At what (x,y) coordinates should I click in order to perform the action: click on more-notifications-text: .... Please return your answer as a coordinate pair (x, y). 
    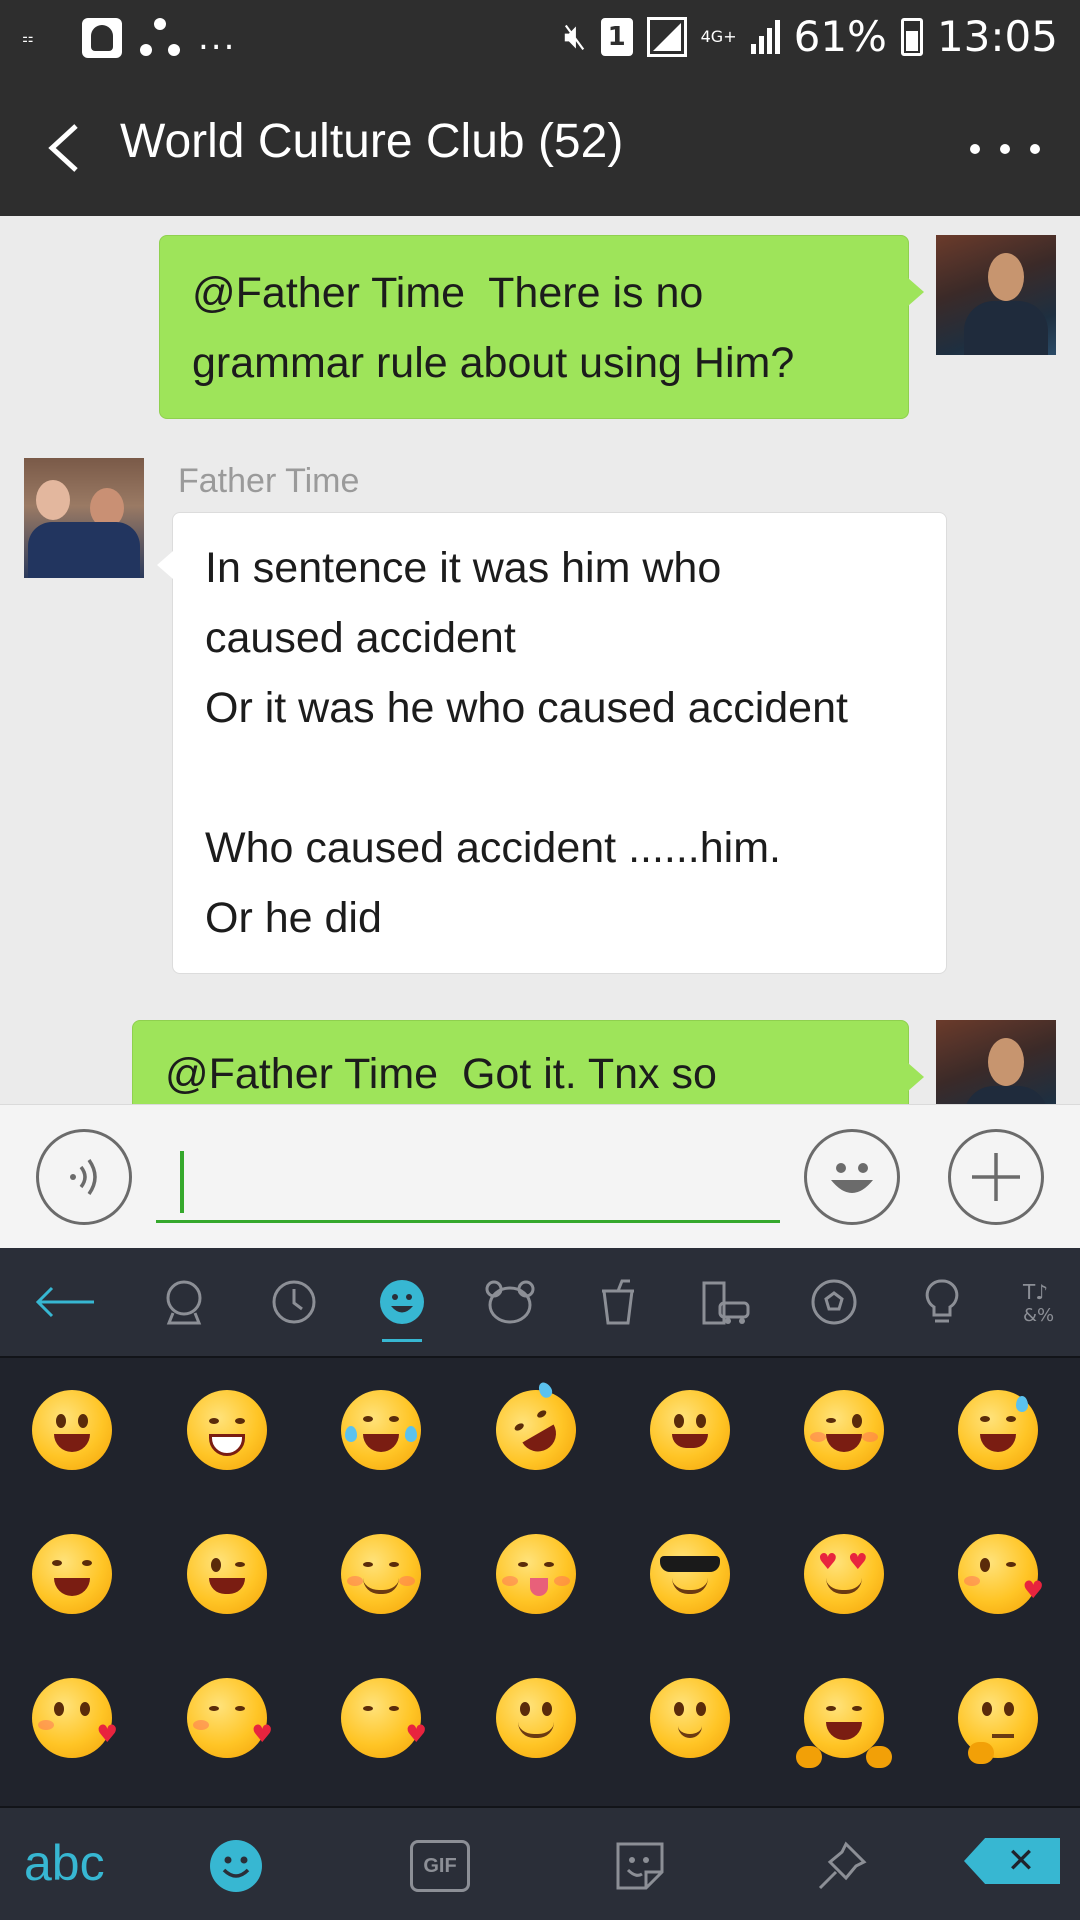
    Looking at the image, I should click on (217, 38).